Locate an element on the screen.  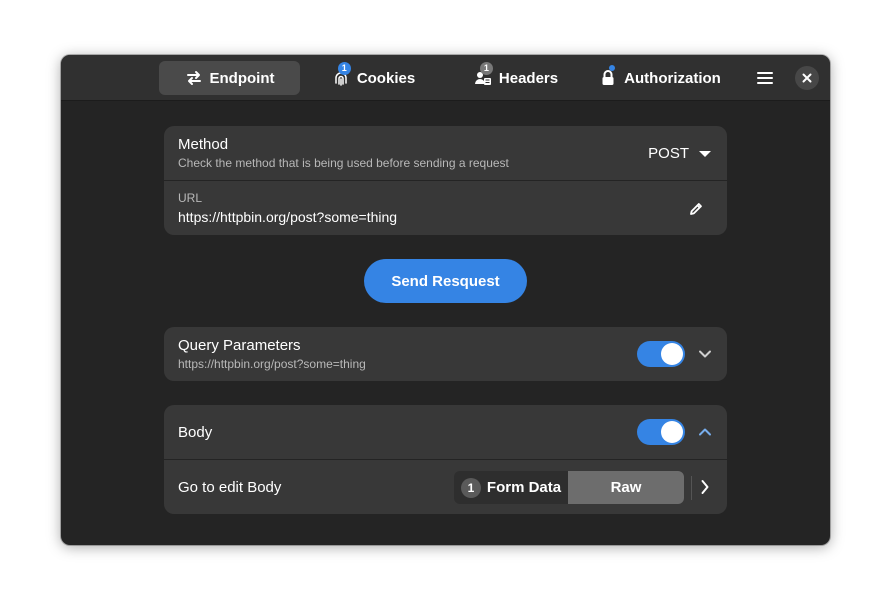
fingerprint-icon: 1 is located at coordinates (341, 74).